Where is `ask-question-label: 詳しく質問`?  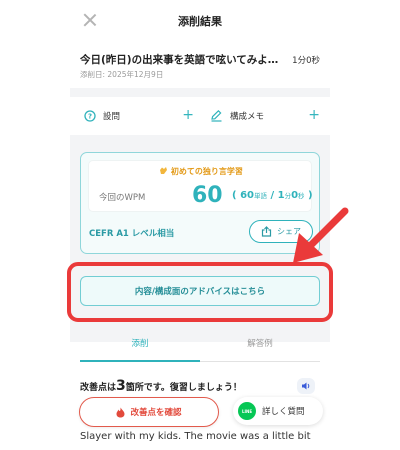
ask-question-label: 詳しく質問 is located at coordinates (283, 412).